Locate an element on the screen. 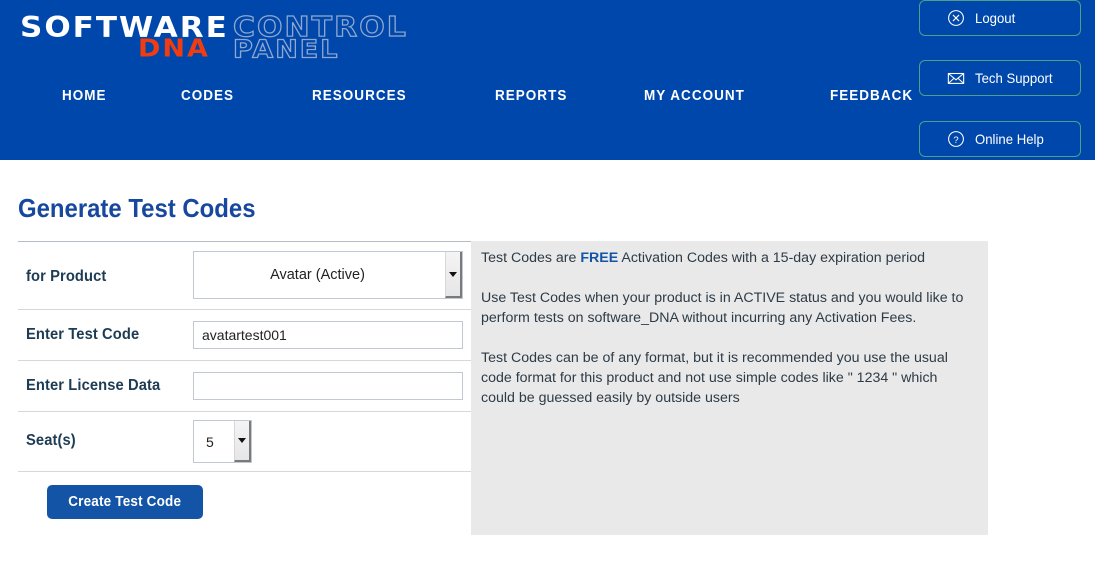 The height and width of the screenshot is (561, 1095). nav-item-reports: REPORTS is located at coordinates (531, 96).